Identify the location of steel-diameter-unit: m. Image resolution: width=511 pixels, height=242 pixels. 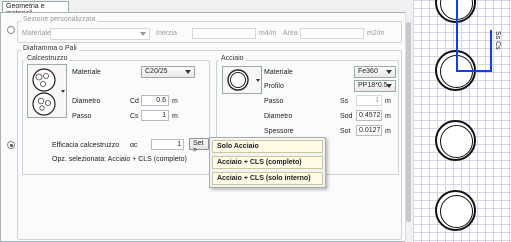
(388, 116).